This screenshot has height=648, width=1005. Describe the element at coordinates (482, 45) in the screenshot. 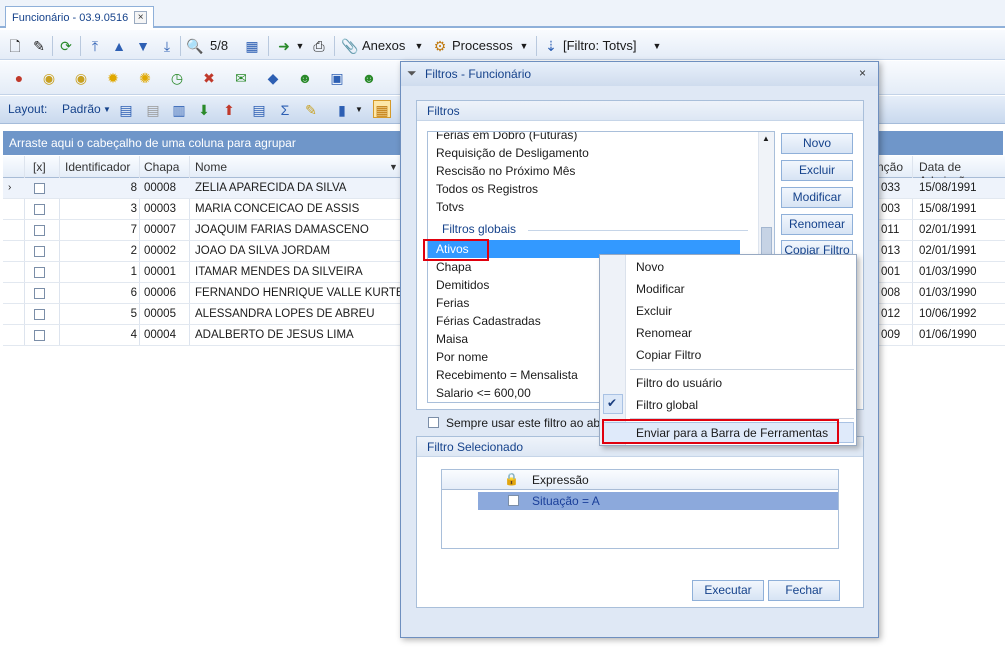

I see `processes-menu: Processos` at that location.